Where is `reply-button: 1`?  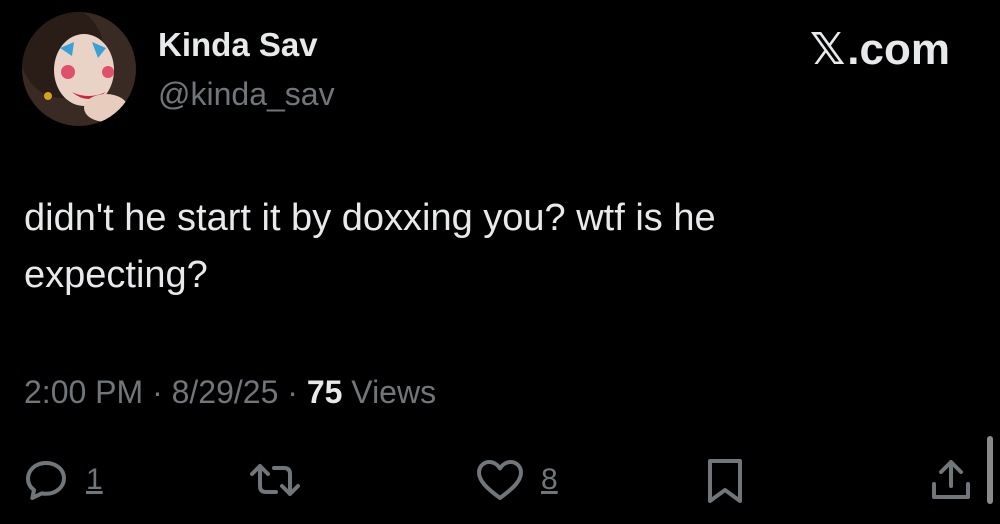 reply-button: 1 is located at coordinates (62, 480).